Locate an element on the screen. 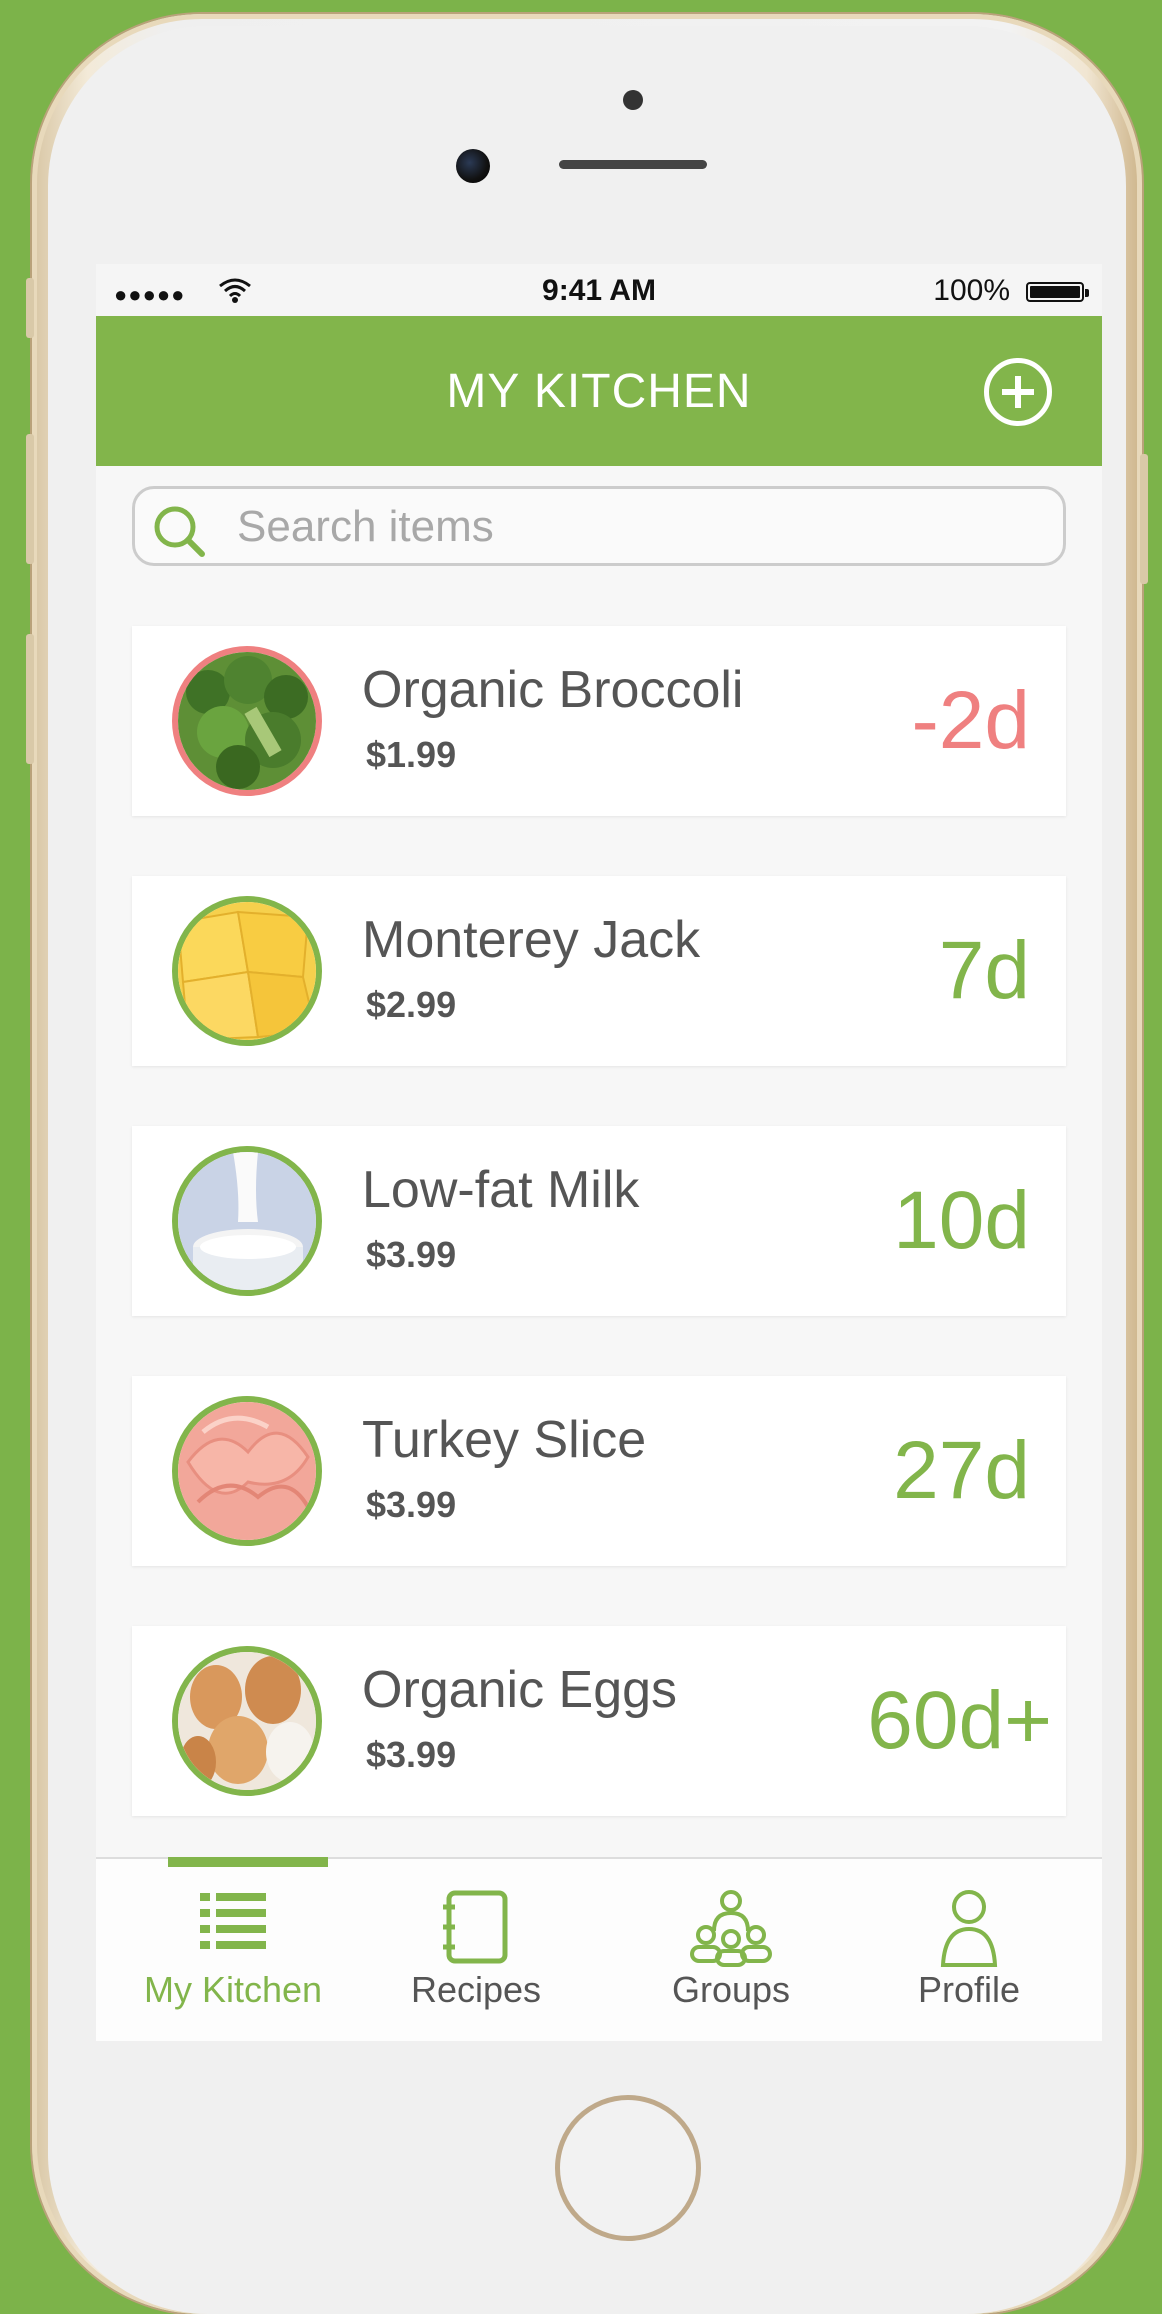  tab-recipes: Recipes is located at coordinates (476, 1950).